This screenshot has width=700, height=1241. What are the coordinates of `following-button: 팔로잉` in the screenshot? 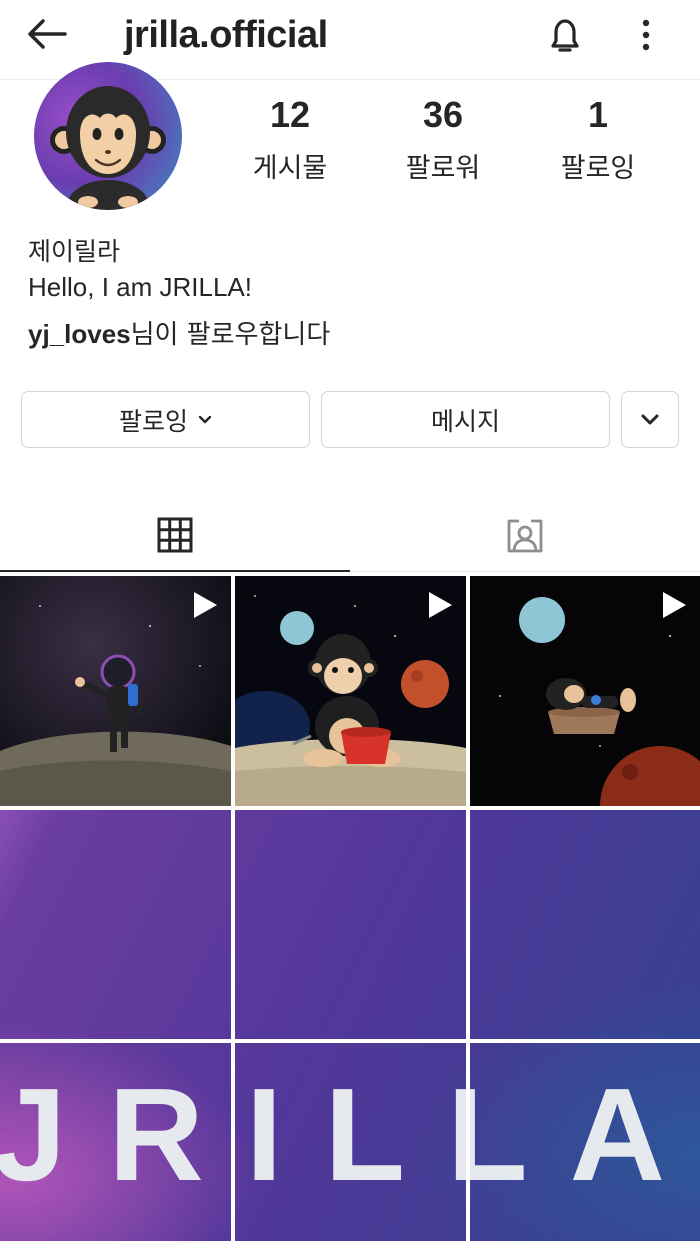 It's located at (165, 419).